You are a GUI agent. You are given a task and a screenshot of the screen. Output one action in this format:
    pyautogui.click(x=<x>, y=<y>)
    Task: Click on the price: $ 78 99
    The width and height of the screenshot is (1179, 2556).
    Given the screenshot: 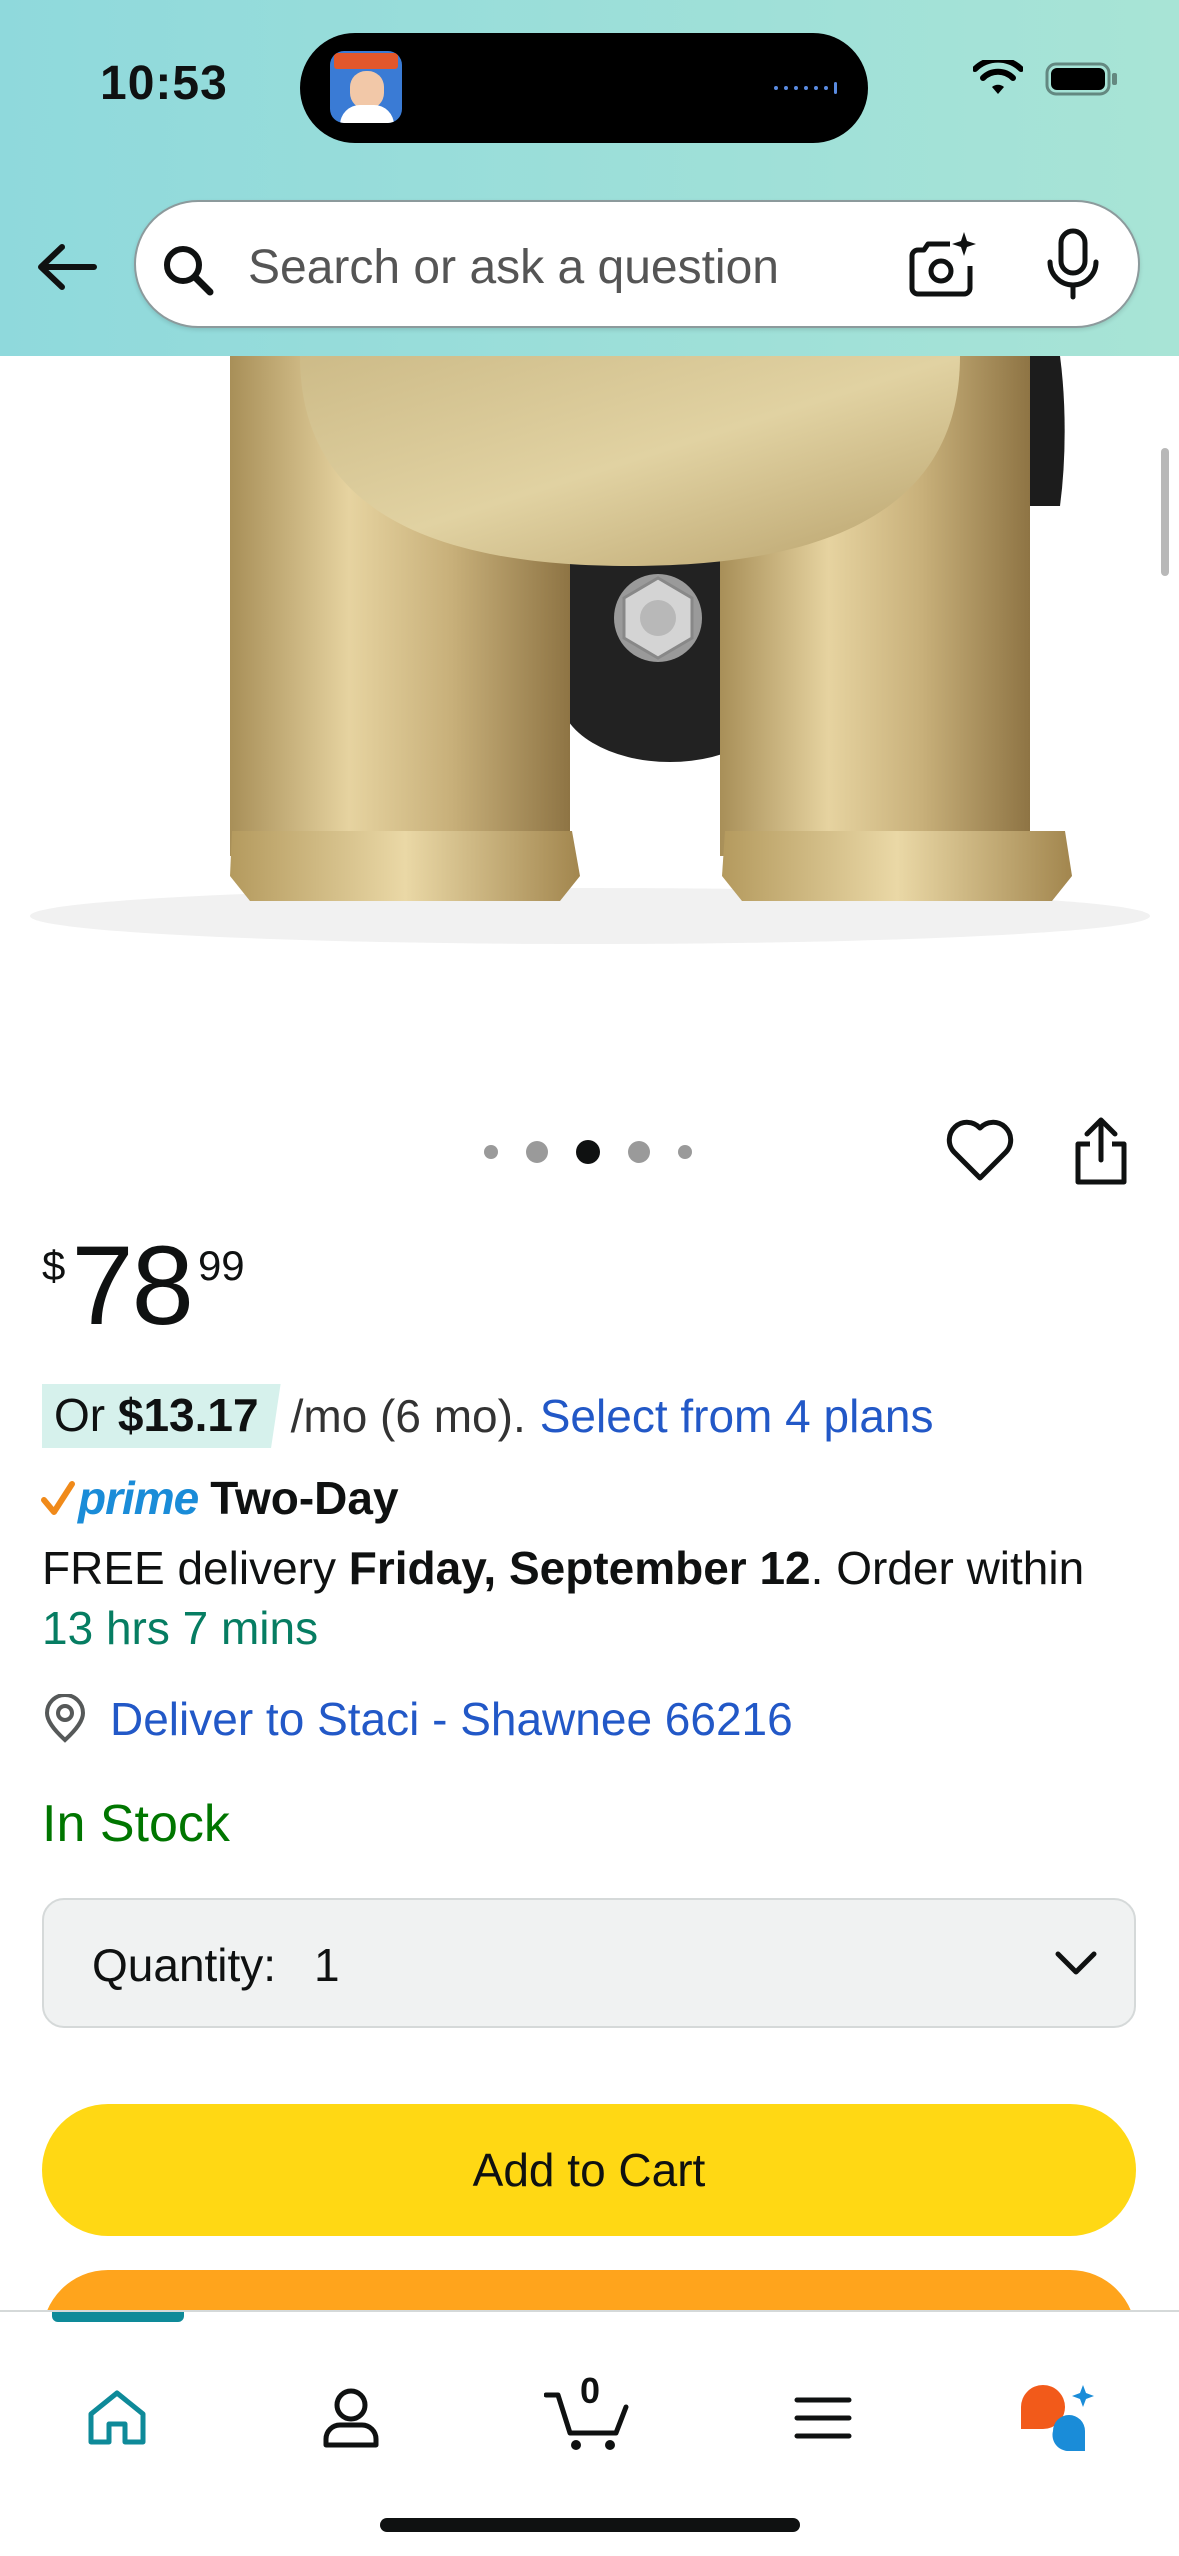 What is the action you would take?
    pyautogui.click(x=143, y=1286)
    